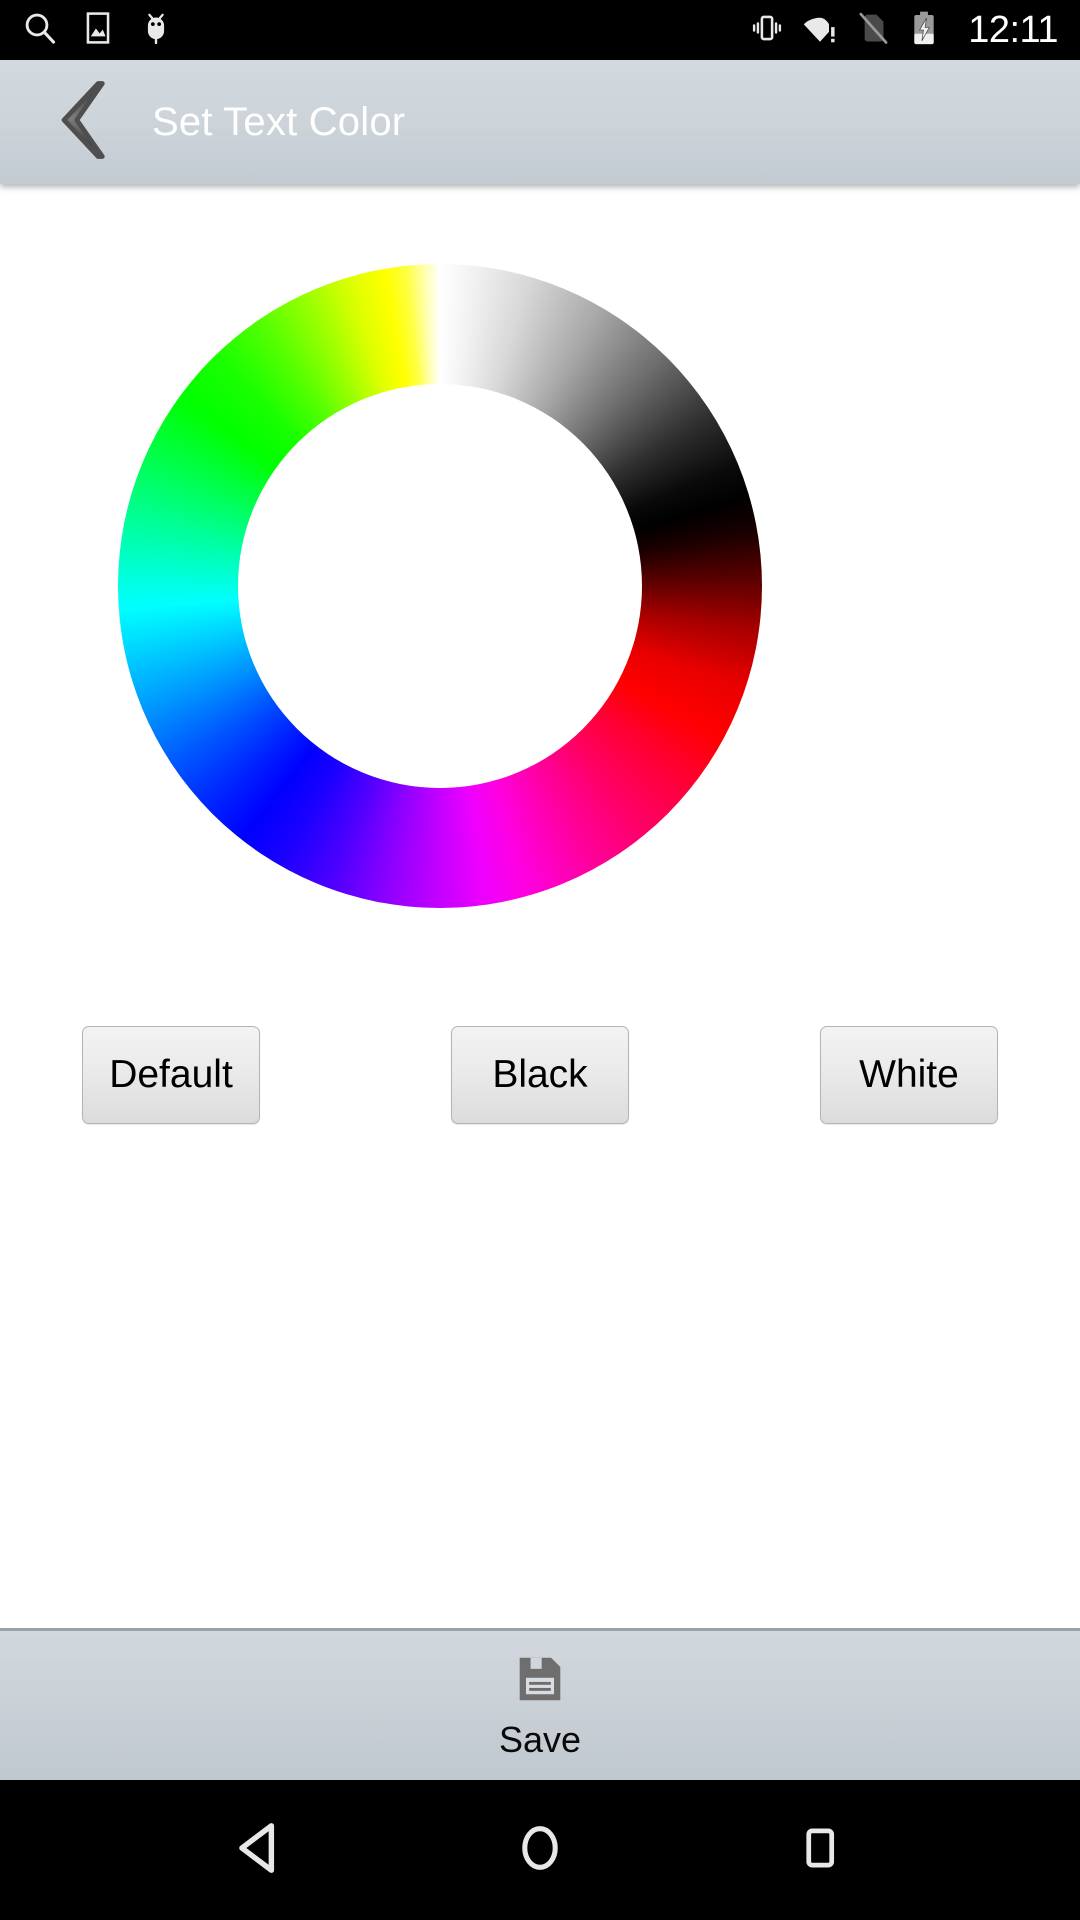 This screenshot has width=1080, height=1920. I want to click on back-chevron-icon, so click(85, 122).